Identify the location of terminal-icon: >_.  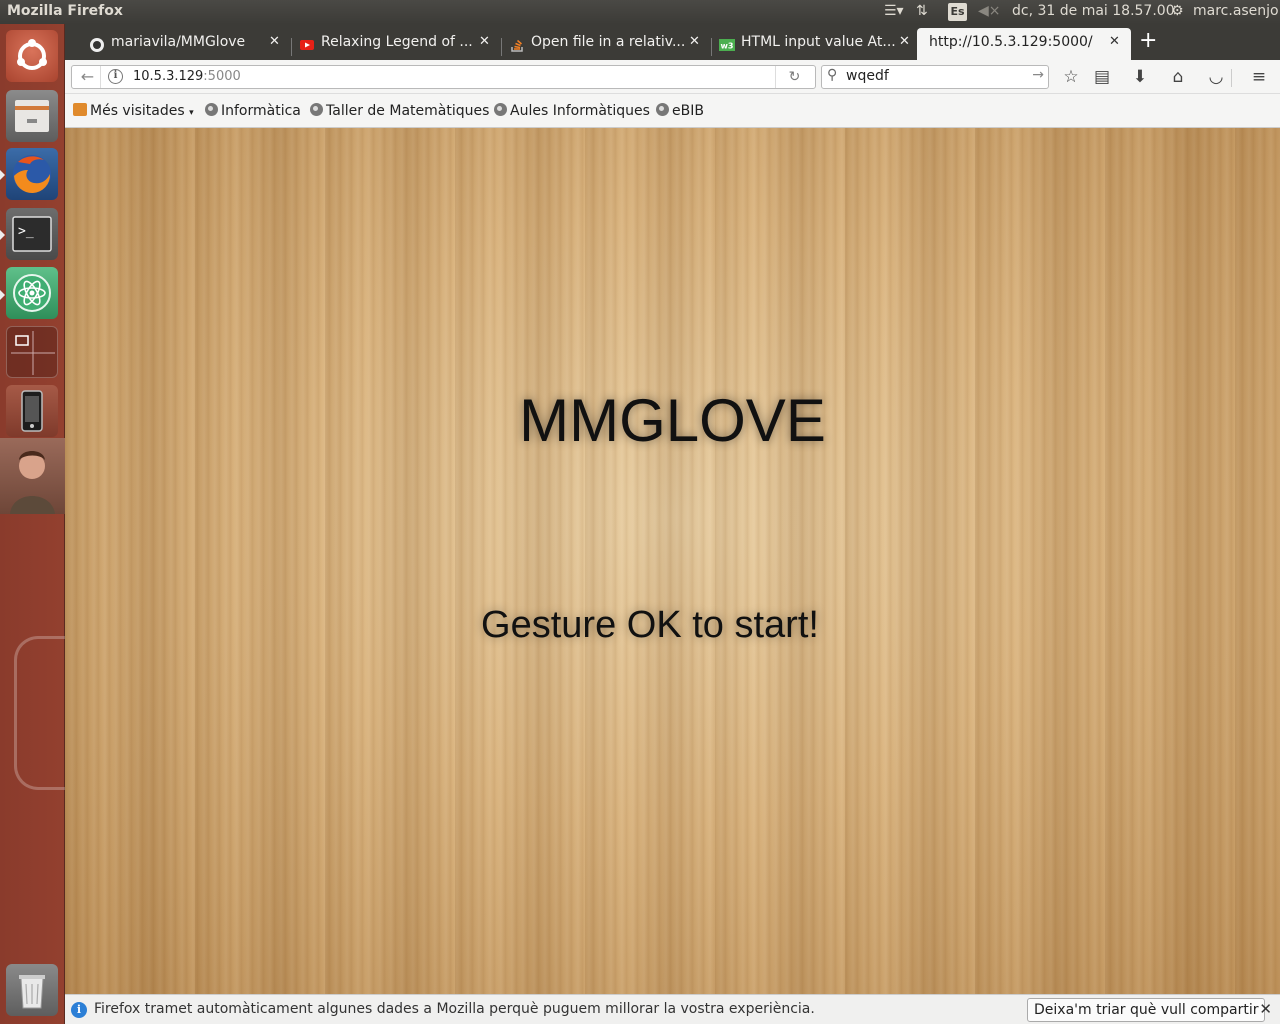
(32, 234).